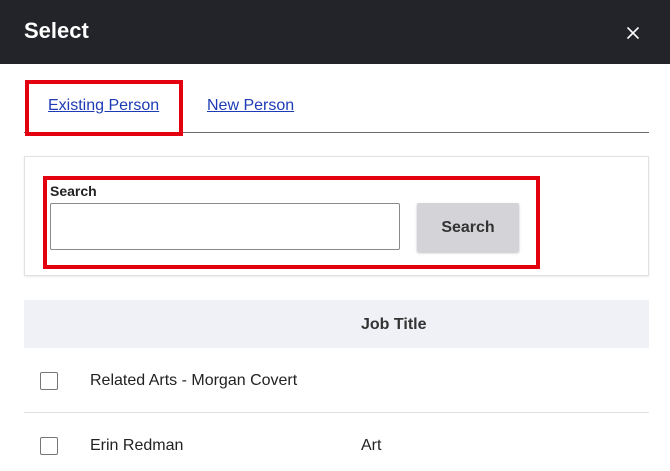  What do you see at coordinates (225, 226) in the screenshot?
I see `search-input` at bounding box center [225, 226].